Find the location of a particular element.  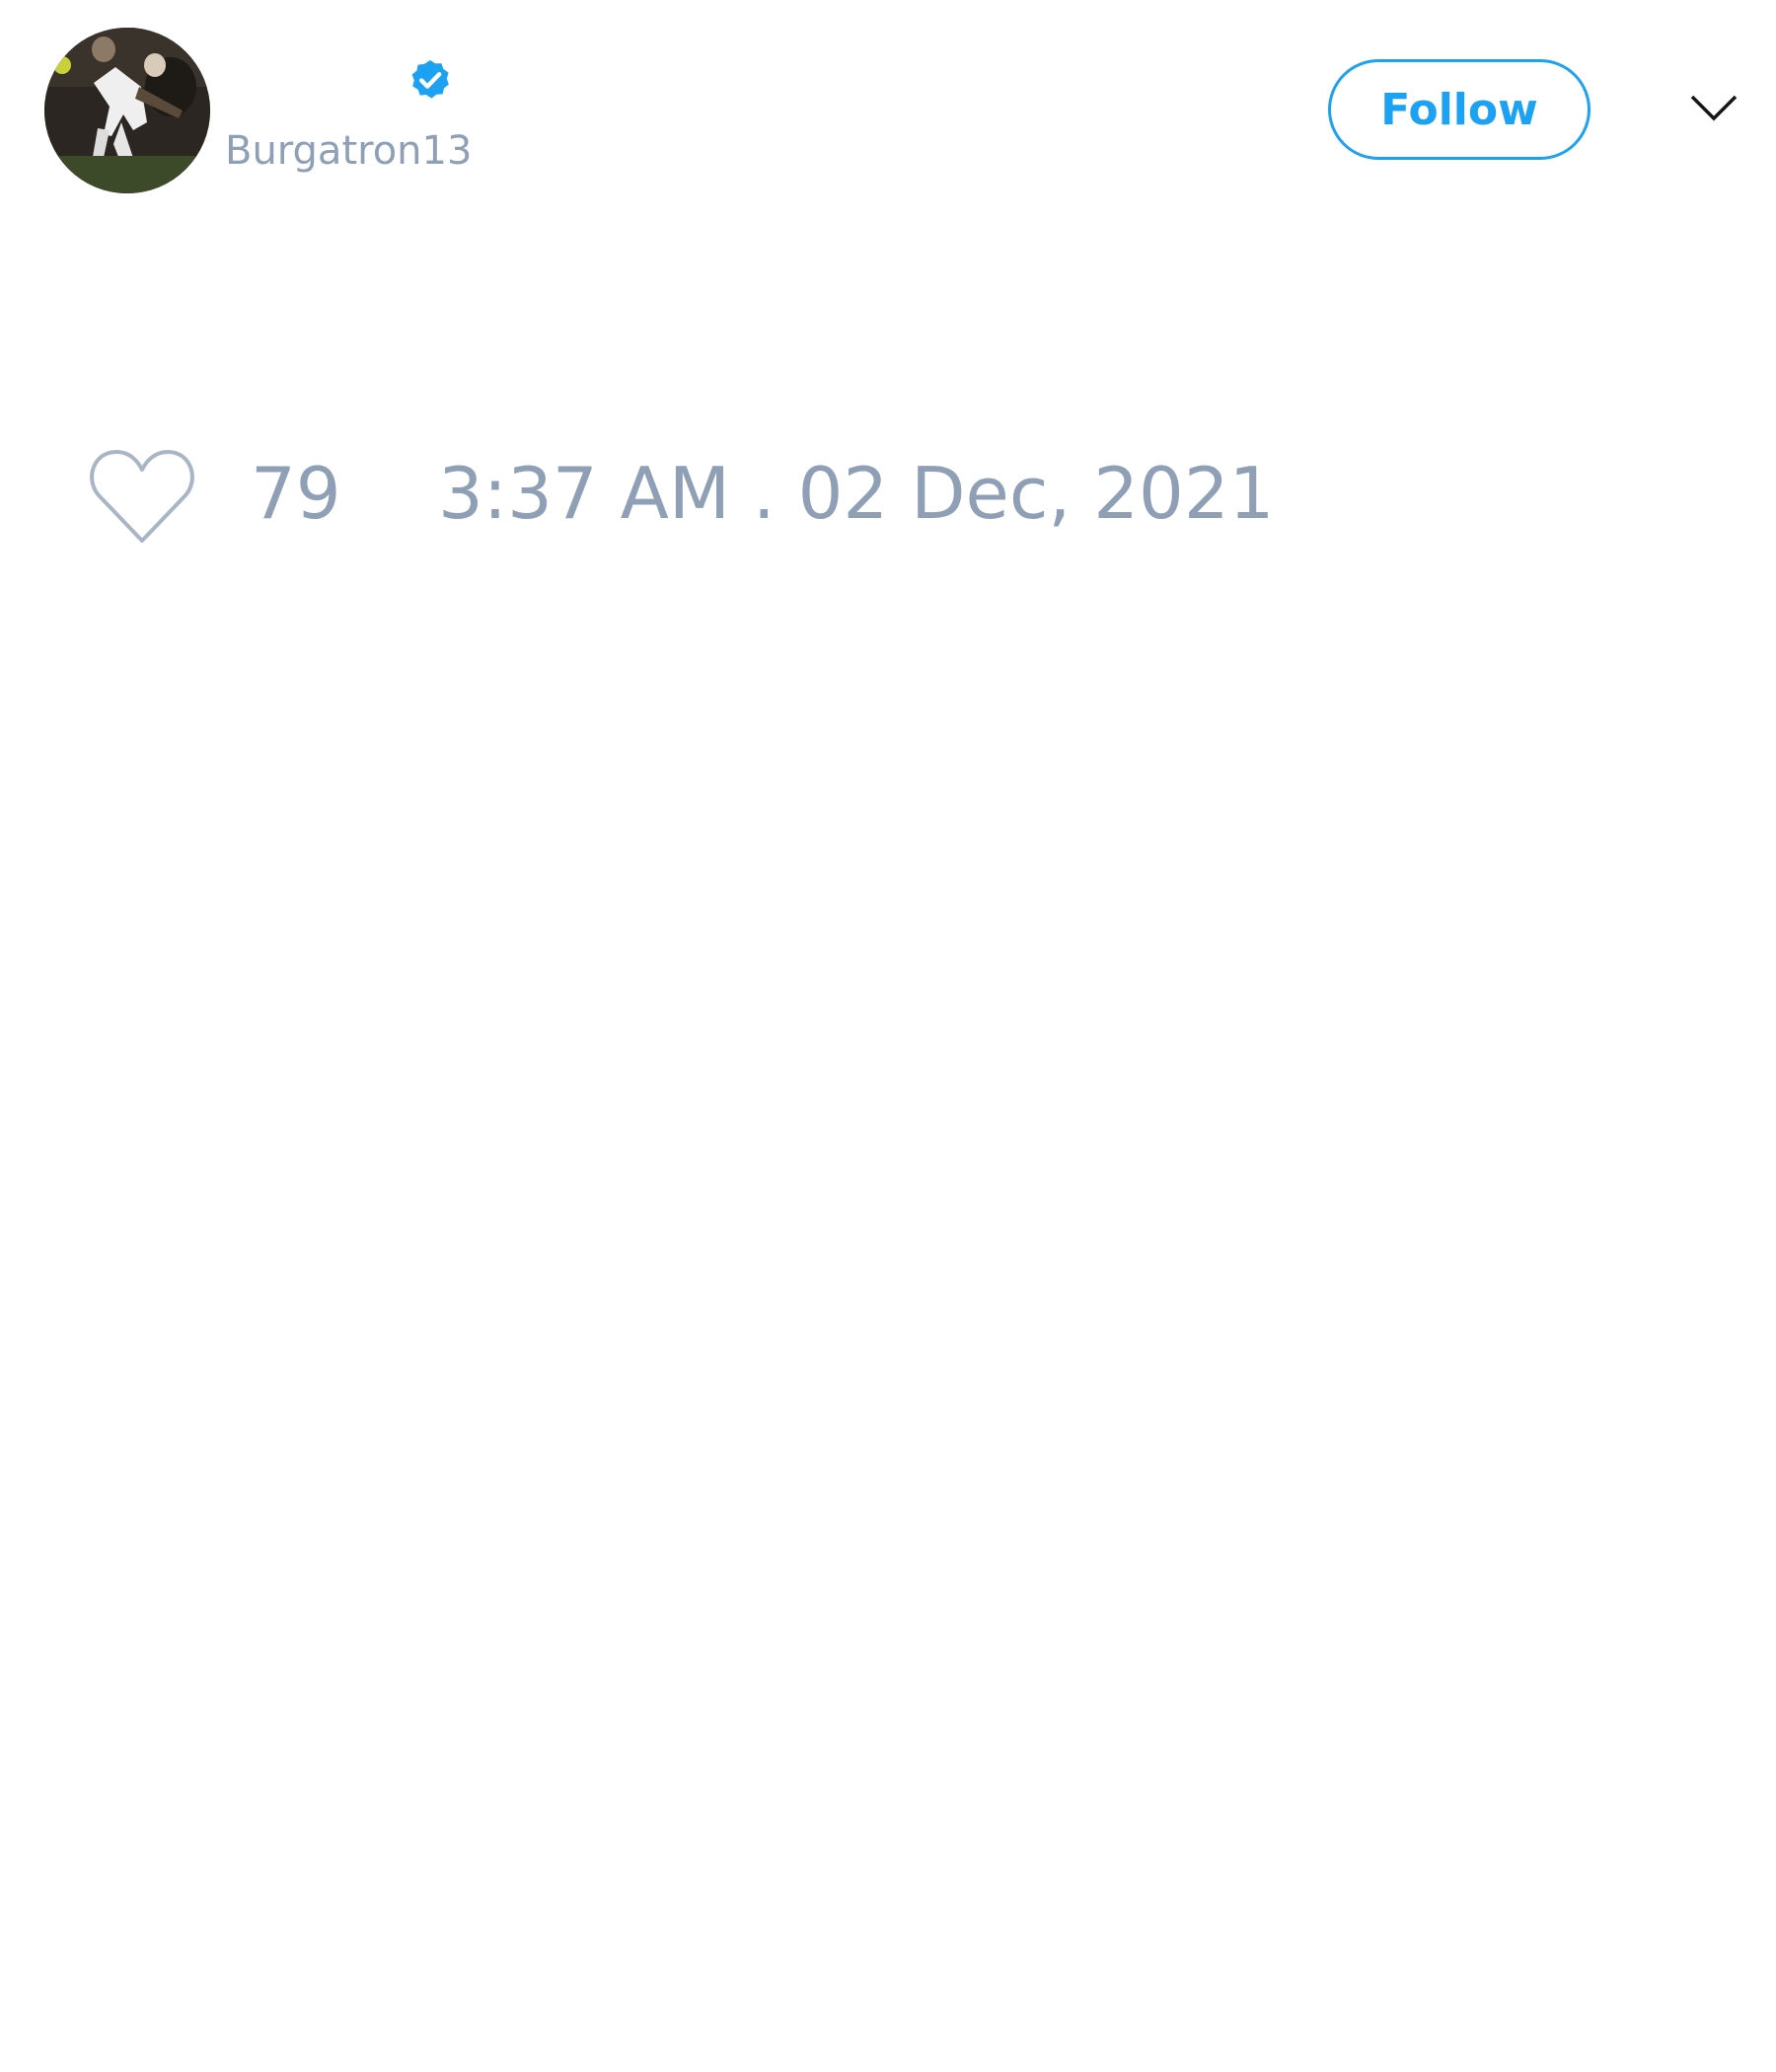

tweet-timestamp: 3:37 AM . 02 Dec, 2021 is located at coordinates (856, 494).